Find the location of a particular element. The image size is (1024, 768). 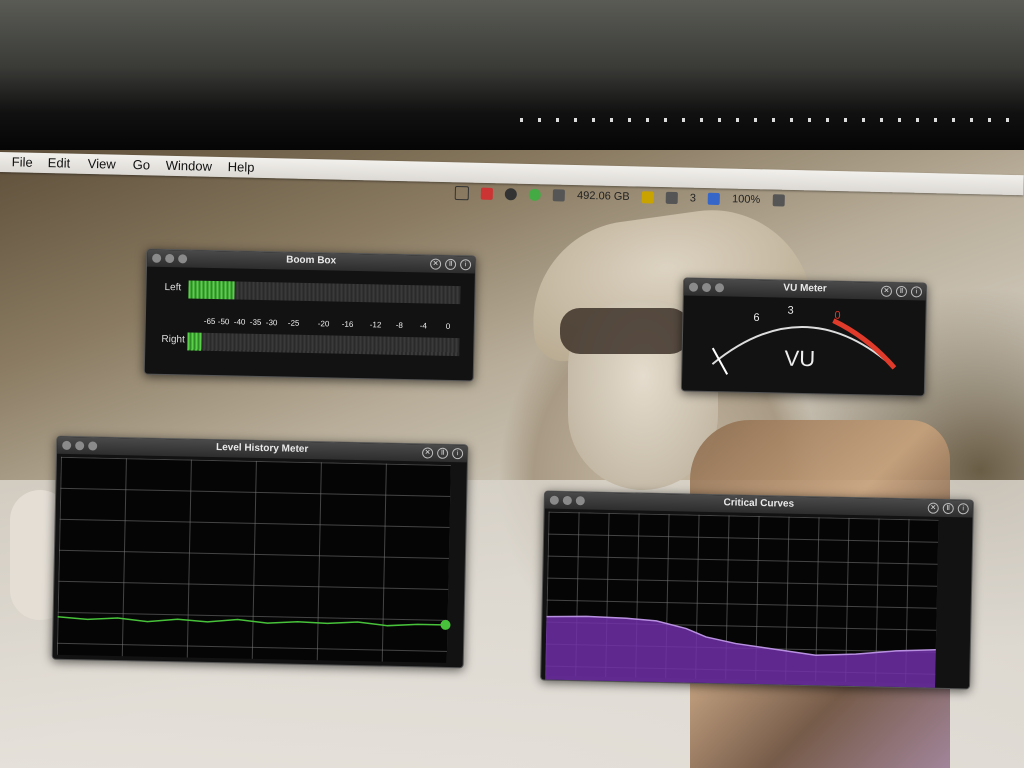

level-history-title: Level History Meter is located at coordinates (262, 448).